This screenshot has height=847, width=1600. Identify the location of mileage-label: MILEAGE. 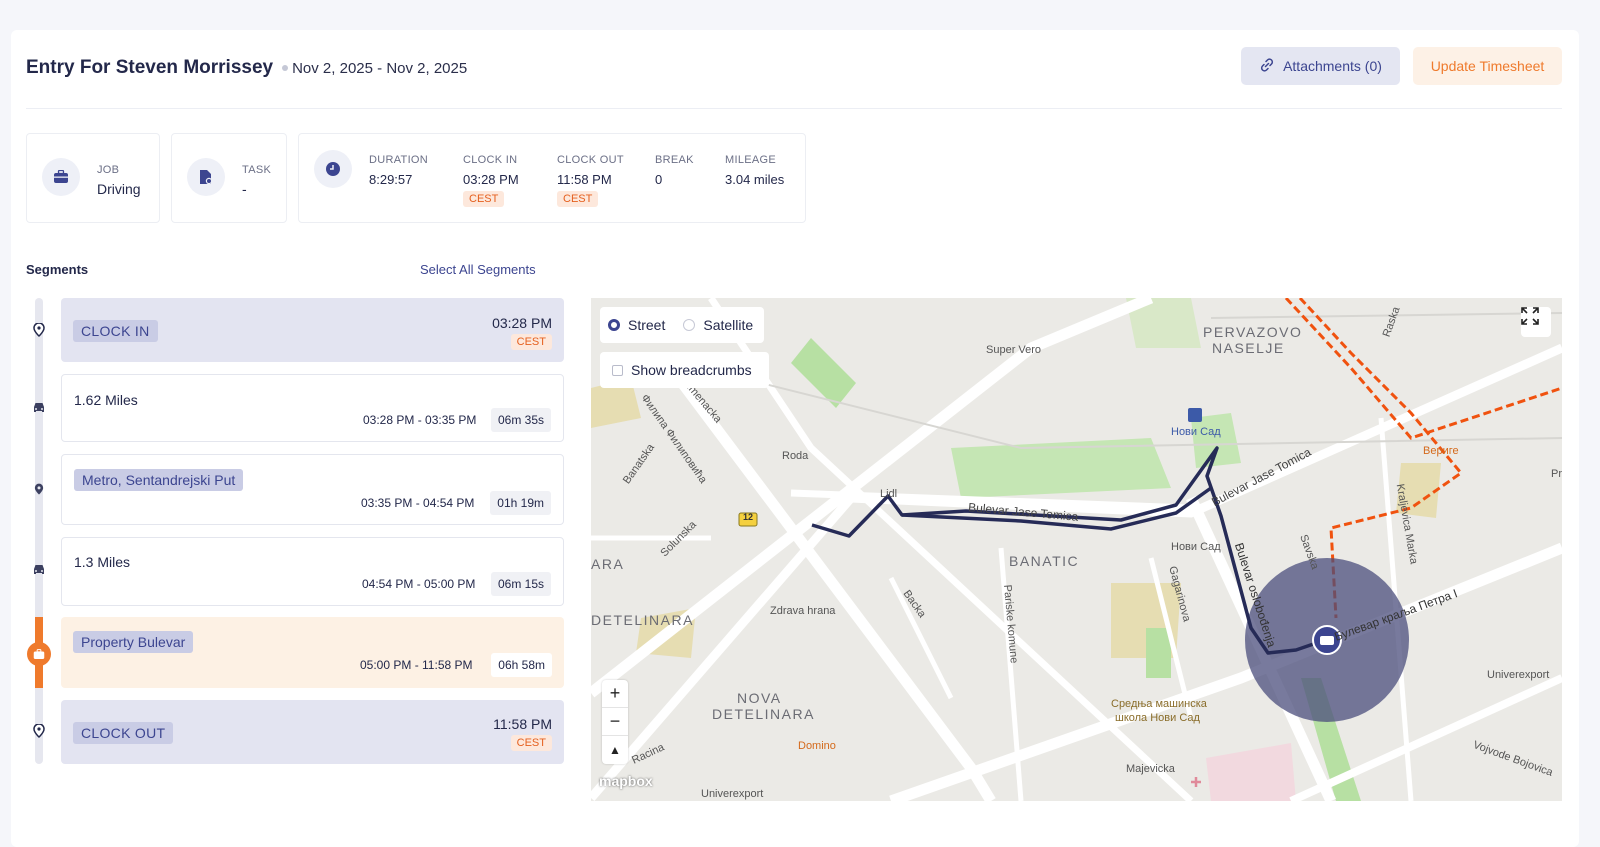
(751, 160).